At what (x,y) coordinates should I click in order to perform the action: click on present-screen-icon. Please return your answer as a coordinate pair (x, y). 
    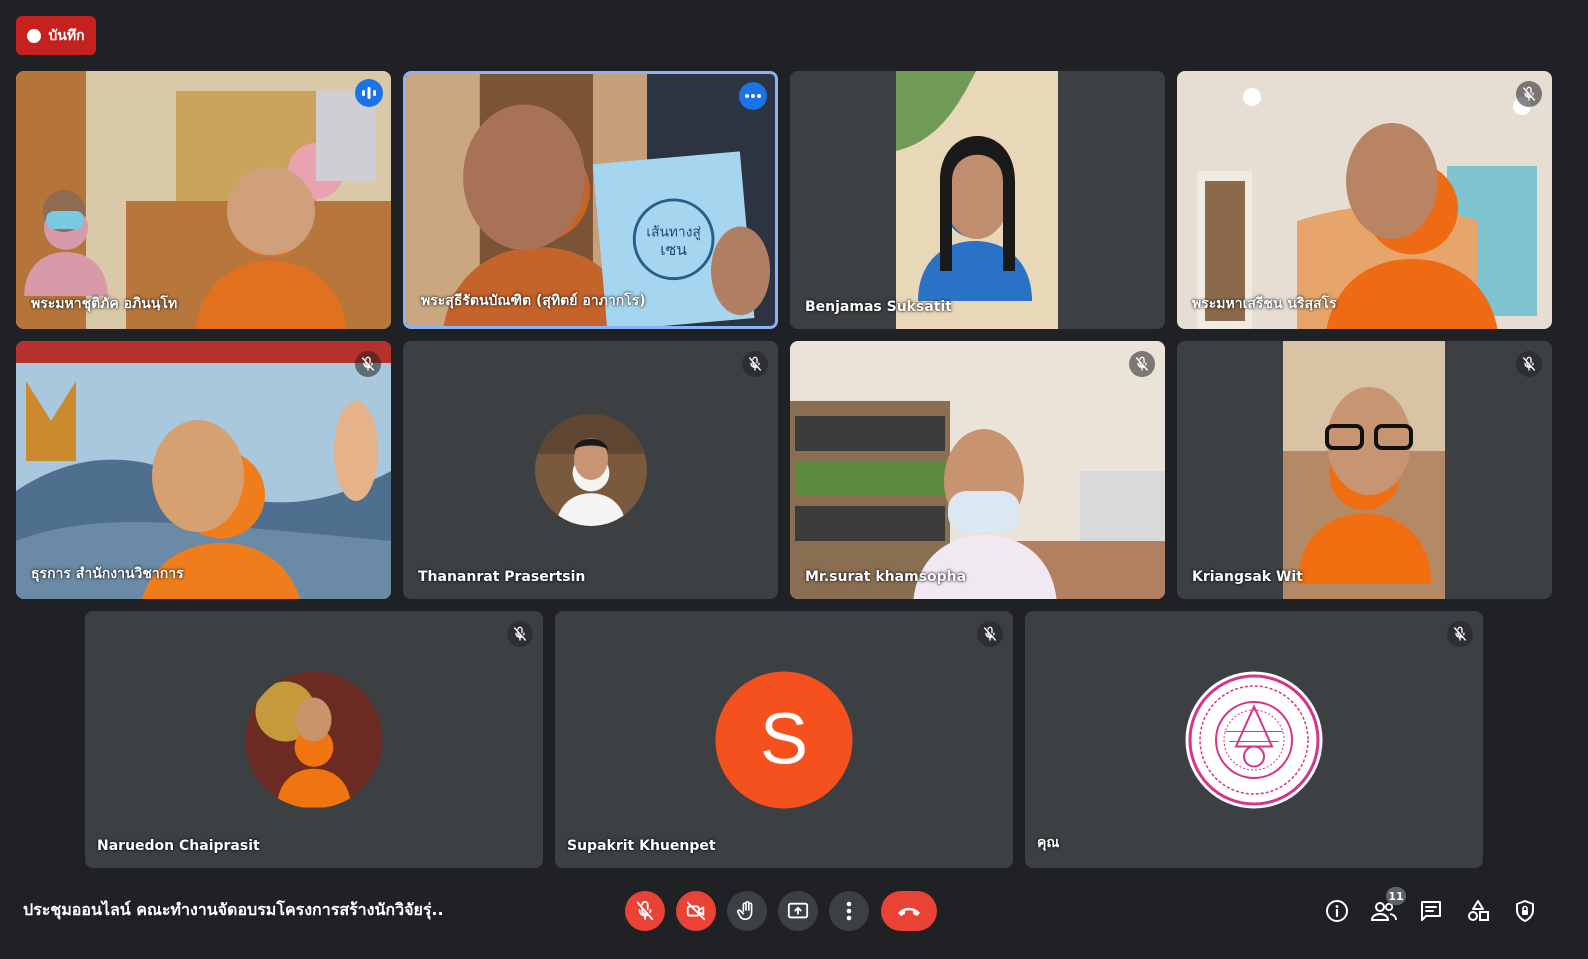
    Looking at the image, I should click on (798, 910).